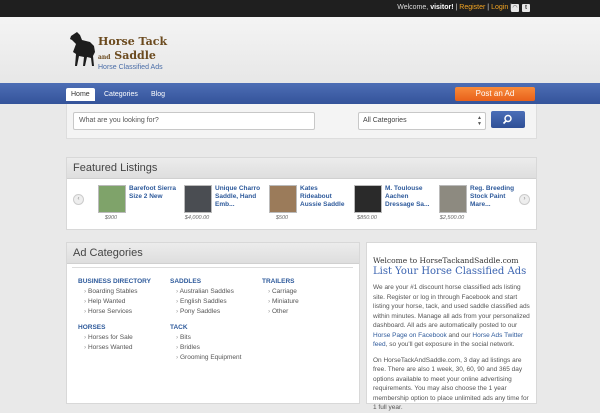 The image size is (600, 413). Describe the element at coordinates (282, 218) in the screenshot. I see `listing-price: $500` at that location.